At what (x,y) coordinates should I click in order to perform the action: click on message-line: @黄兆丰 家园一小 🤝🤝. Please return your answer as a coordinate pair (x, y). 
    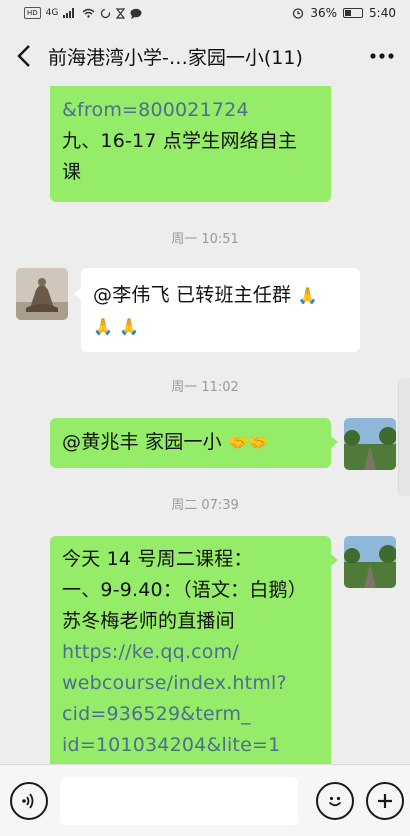
    Looking at the image, I should click on (190, 442).